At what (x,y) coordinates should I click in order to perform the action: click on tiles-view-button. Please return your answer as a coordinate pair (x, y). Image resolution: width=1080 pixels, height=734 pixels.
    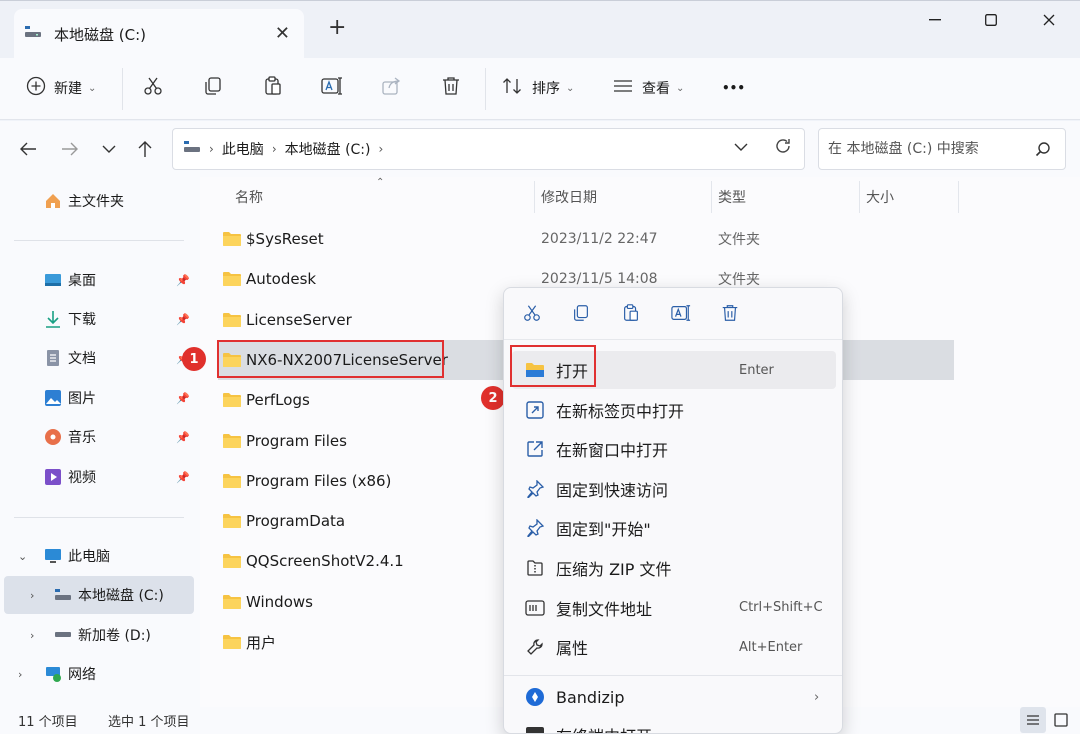
    Looking at the image, I should click on (1061, 720).